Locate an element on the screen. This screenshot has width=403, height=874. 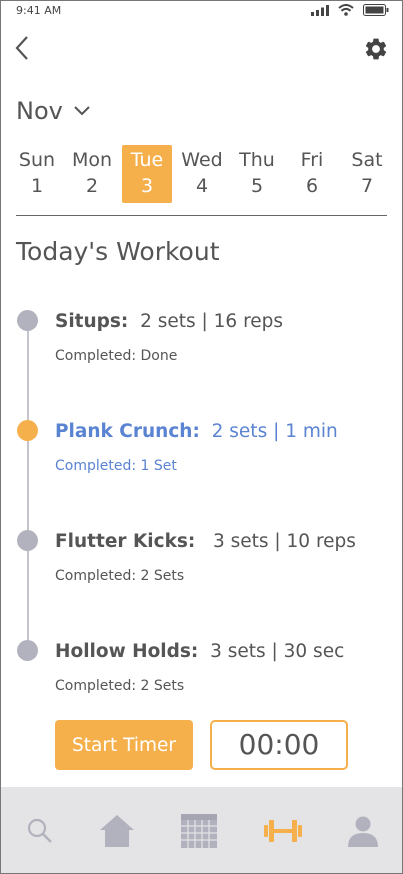
calendar-icon is located at coordinates (199, 831).